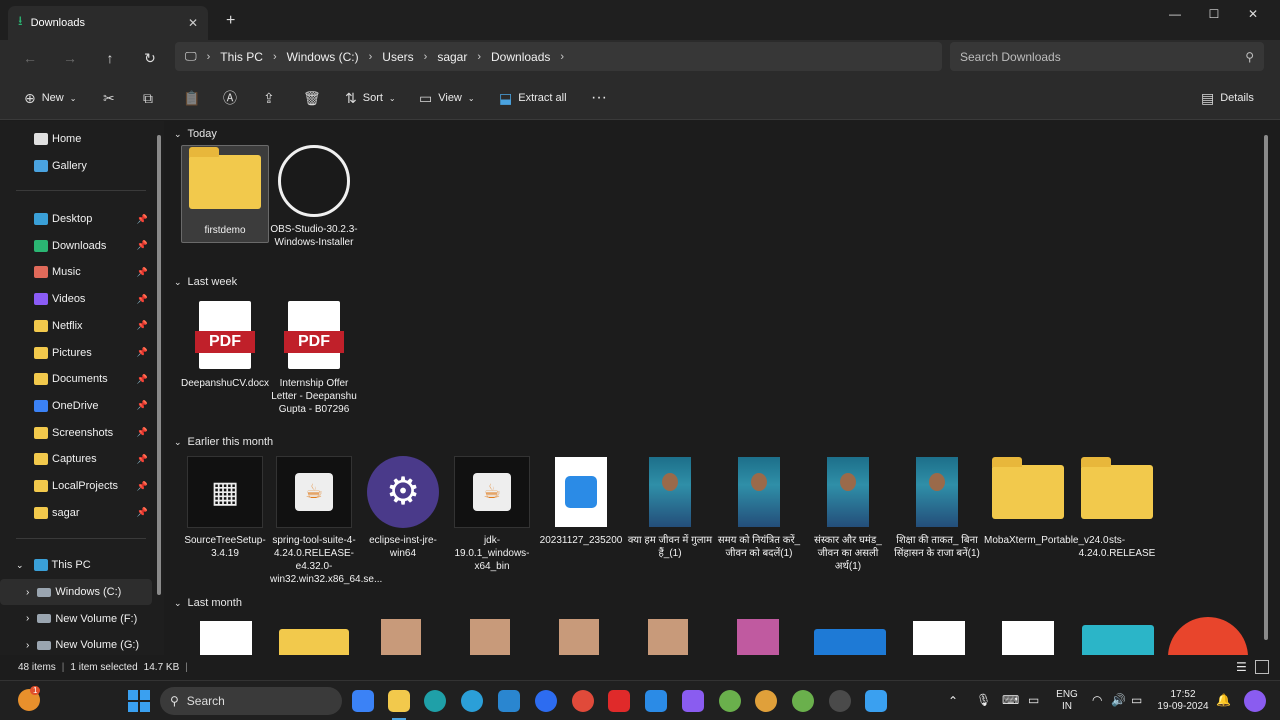 The image size is (1280, 720). Describe the element at coordinates (759, 508) in the screenshot. I see `file-item: समय को नियंत्रित करें_ जीवन को बदलें(1)` at that location.